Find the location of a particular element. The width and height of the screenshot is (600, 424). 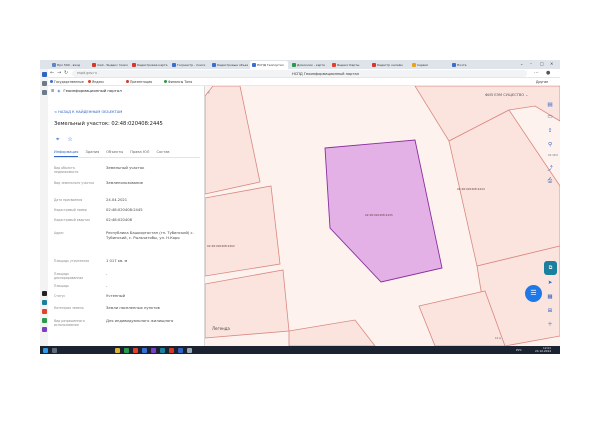

attribute-value: Учтенный is located at coordinates (115, 296).